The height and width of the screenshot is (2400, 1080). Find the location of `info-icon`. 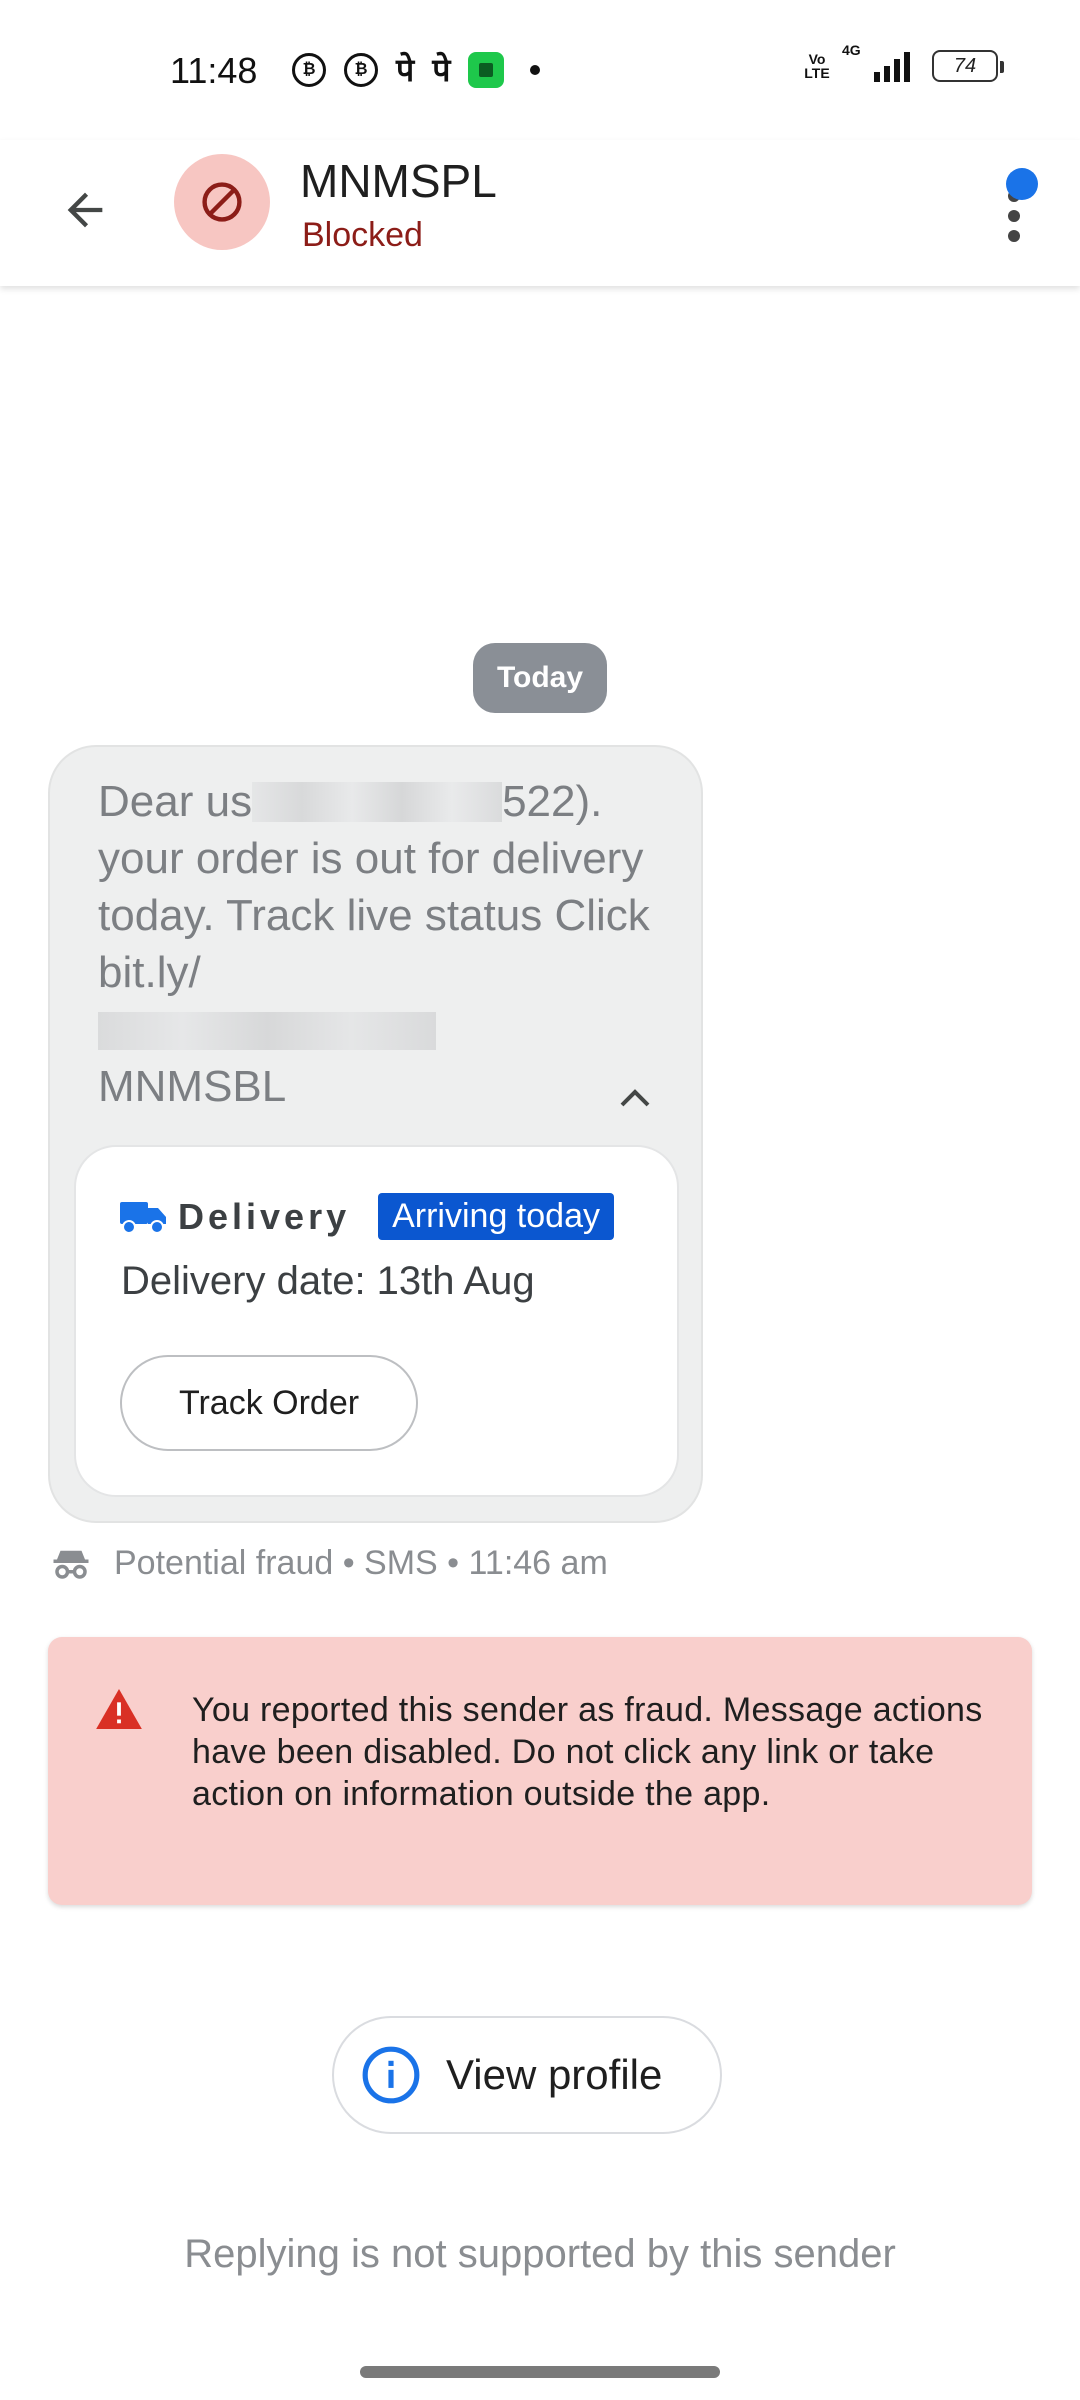

info-icon is located at coordinates (391, 2075).